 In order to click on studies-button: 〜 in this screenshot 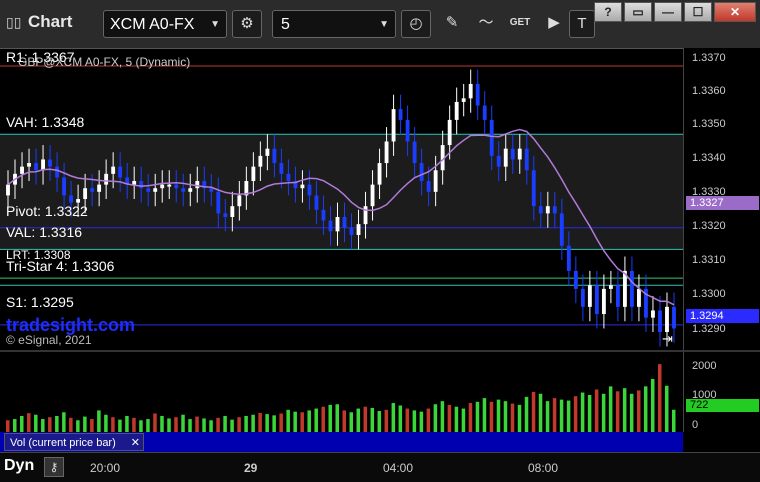, I will do `click(486, 24)`.